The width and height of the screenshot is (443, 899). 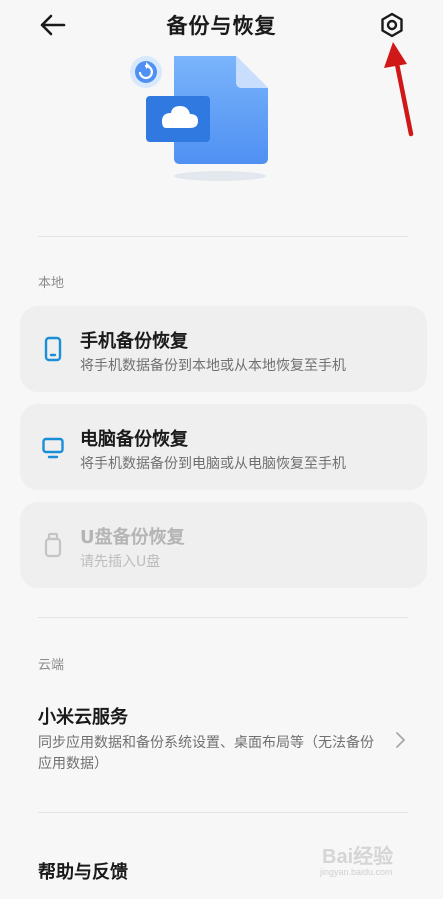 I want to click on usb-drive-icon, so click(x=53, y=545).